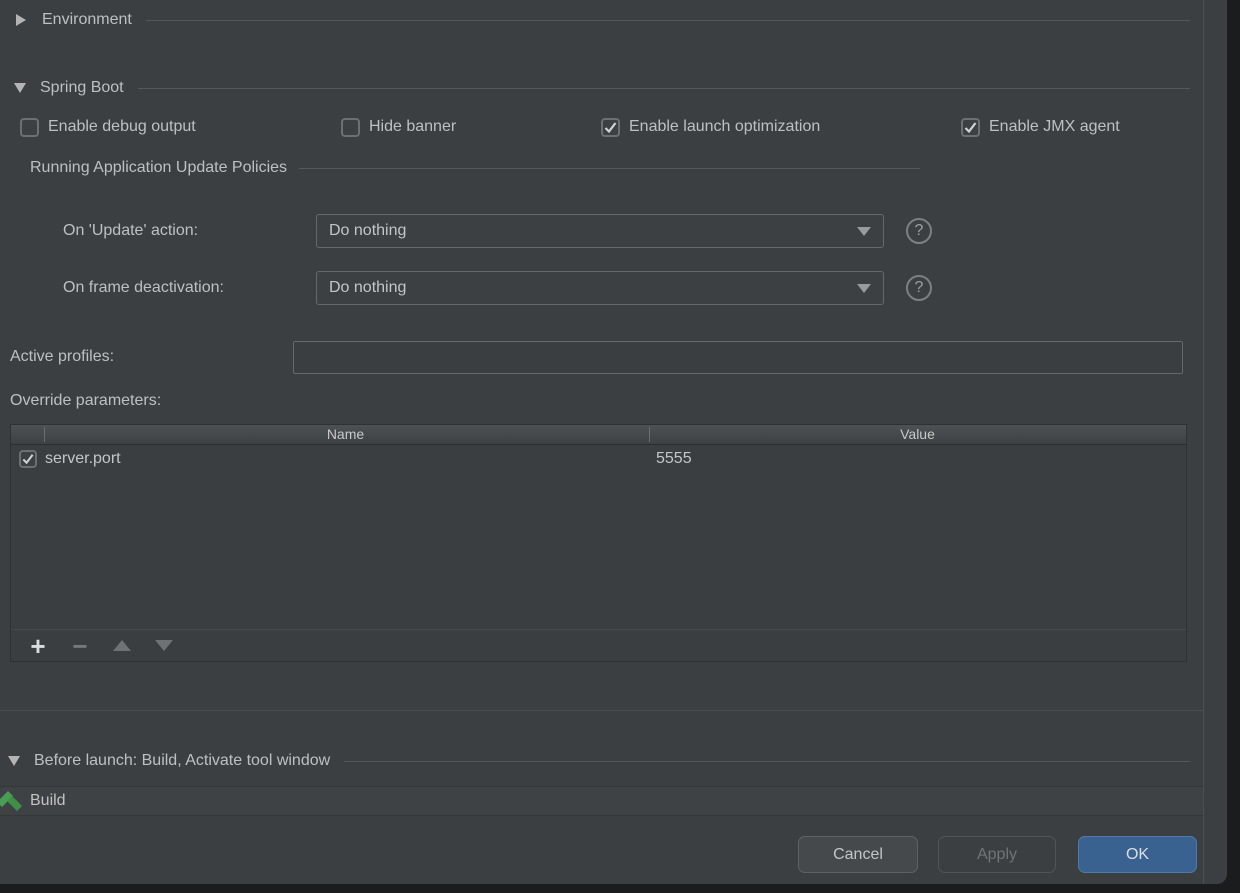 The width and height of the screenshot is (1240, 893). I want to click on column-header-name: Name, so click(345, 434).